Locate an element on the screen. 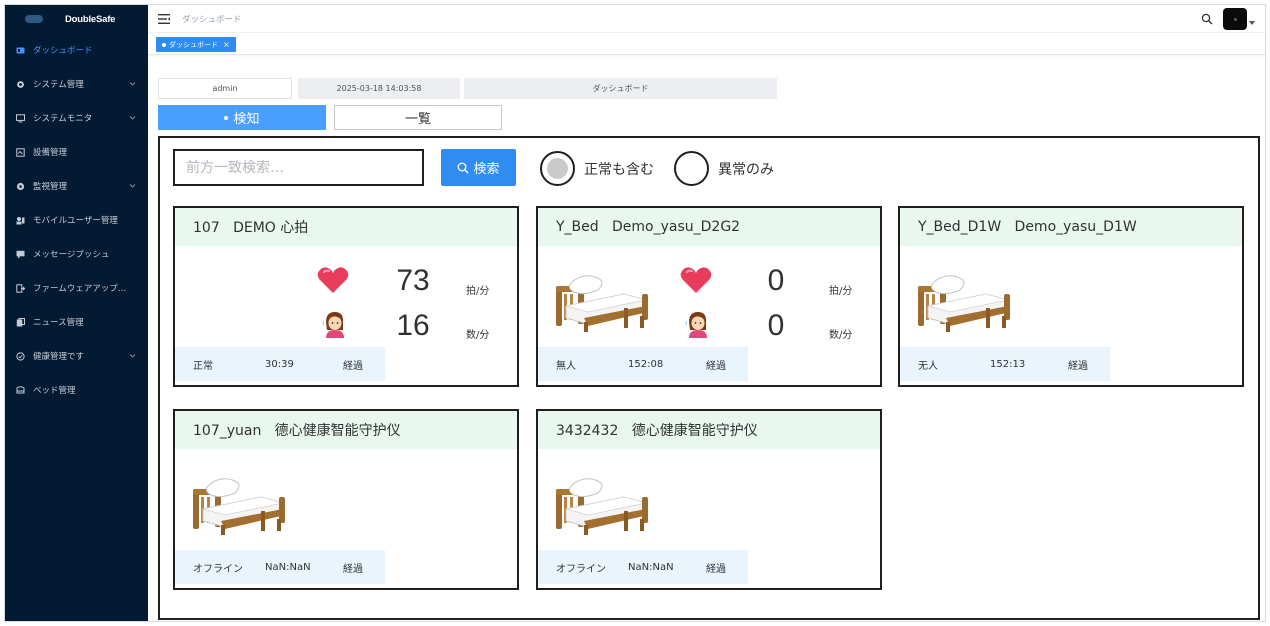 The height and width of the screenshot is (626, 1270). card-title: Y_Bed Demo_yasu_D2G2 is located at coordinates (709, 227).